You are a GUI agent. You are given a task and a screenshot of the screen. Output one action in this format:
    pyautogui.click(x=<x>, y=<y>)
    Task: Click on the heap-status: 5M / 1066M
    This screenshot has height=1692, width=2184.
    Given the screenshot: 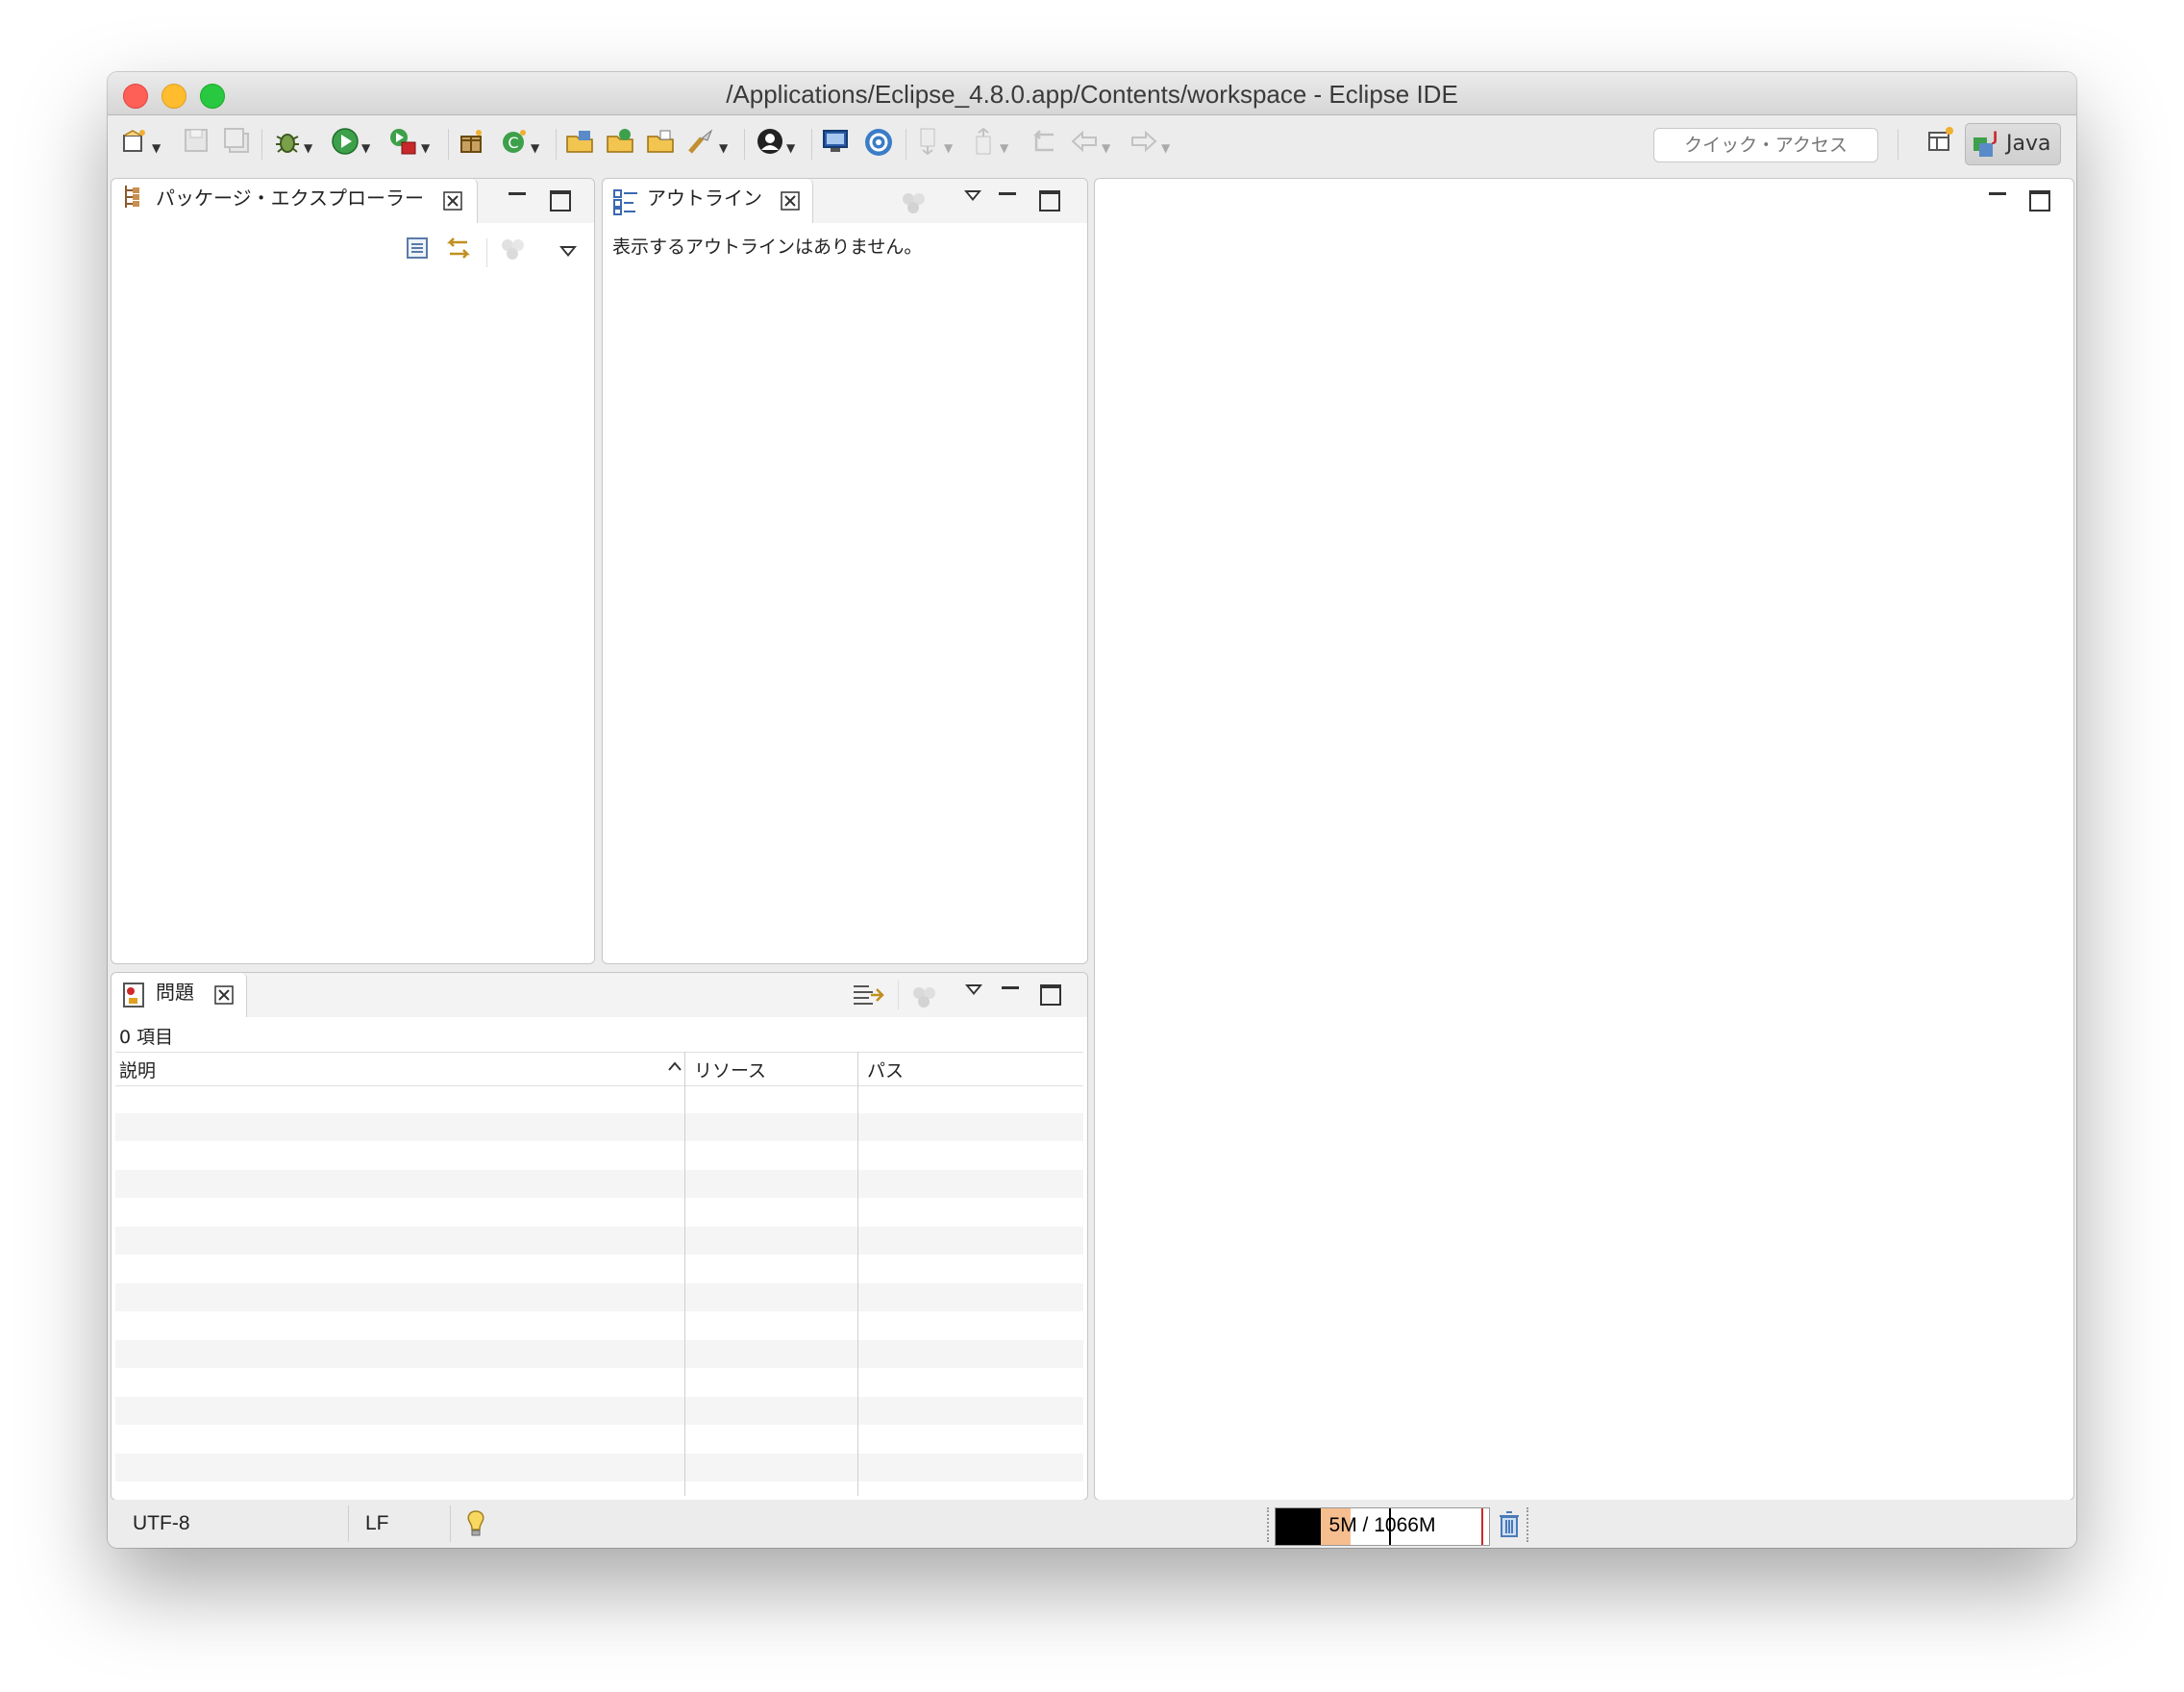 What is the action you would take?
    pyautogui.click(x=1383, y=1526)
    